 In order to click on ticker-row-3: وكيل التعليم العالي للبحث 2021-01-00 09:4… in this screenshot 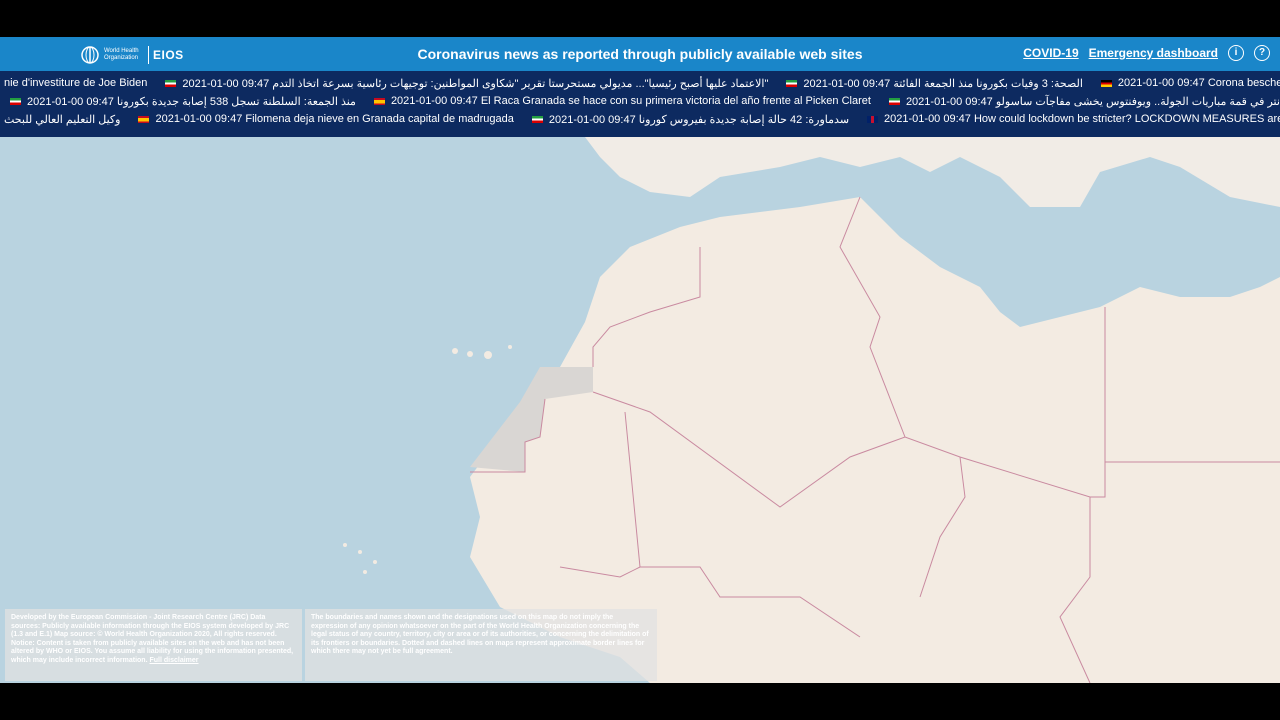, I will do `click(642, 119)`.